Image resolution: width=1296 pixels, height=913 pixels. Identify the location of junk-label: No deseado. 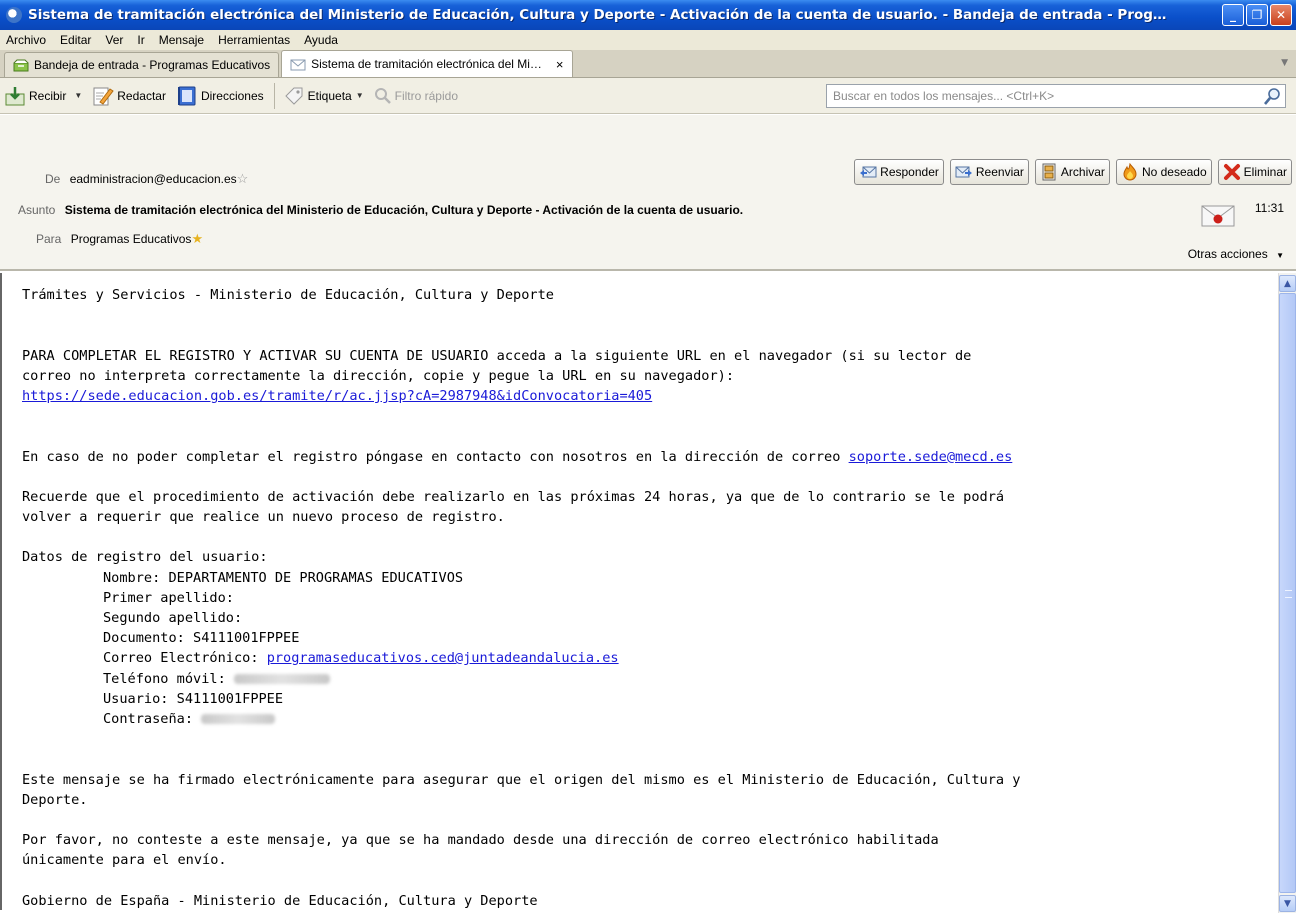
(1174, 172).